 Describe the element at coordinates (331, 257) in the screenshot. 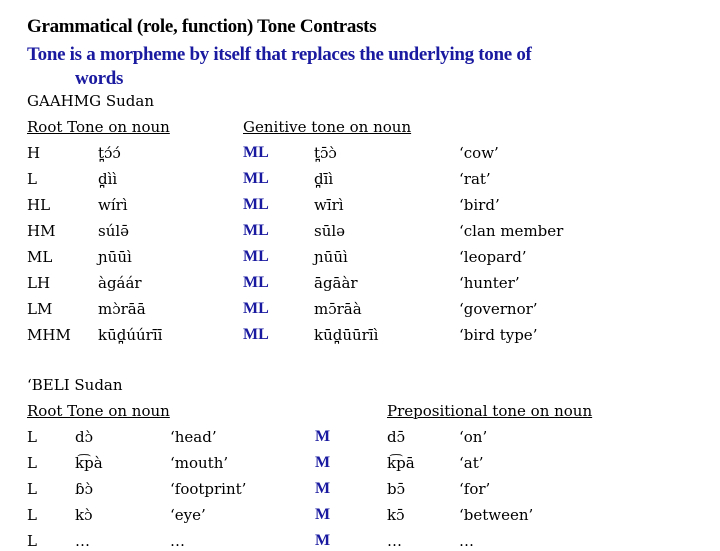

I see `section1-row-gen-form: ɲūūì` at that location.